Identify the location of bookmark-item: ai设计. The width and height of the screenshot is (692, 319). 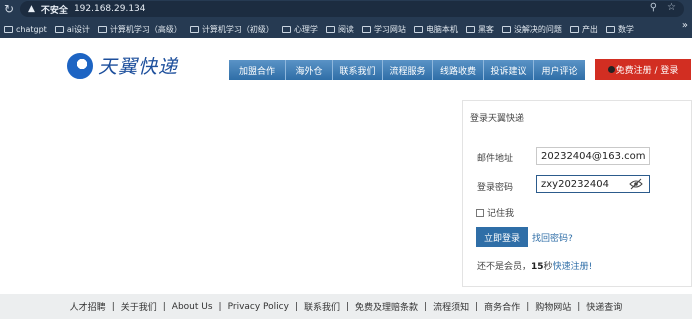
(72, 29).